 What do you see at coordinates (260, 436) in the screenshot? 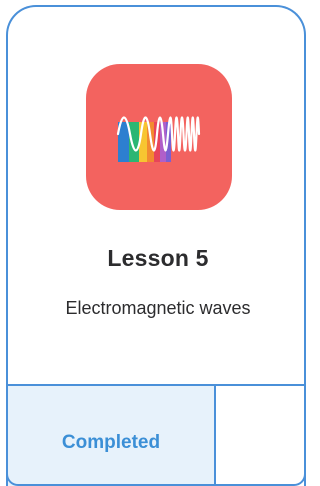
I see `footer-empty-cell` at bounding box center [260, 436].